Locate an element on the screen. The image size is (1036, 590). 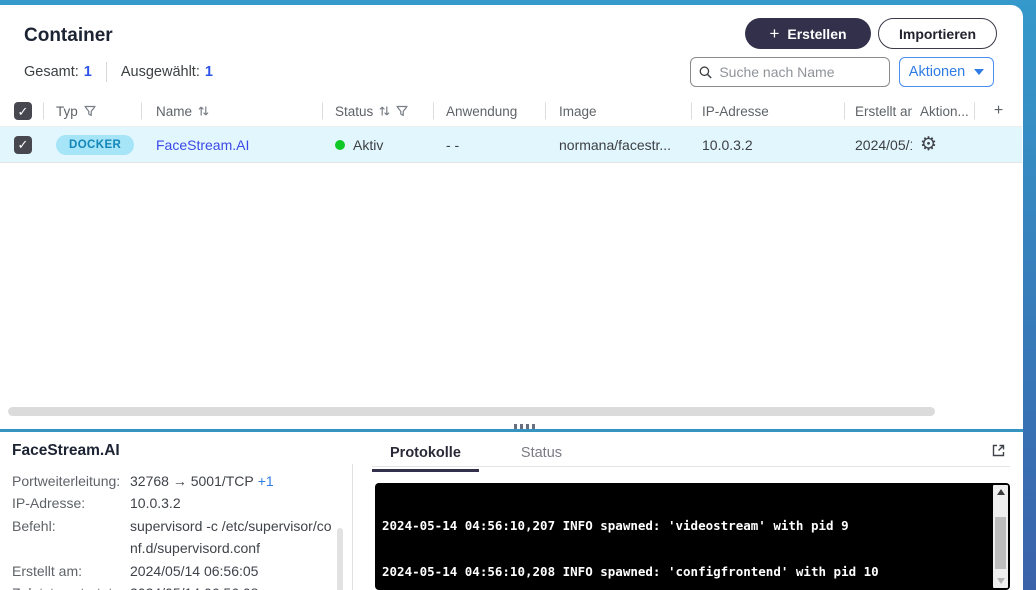
docker-badge: DOCKER is located at coordinates (95, 144).